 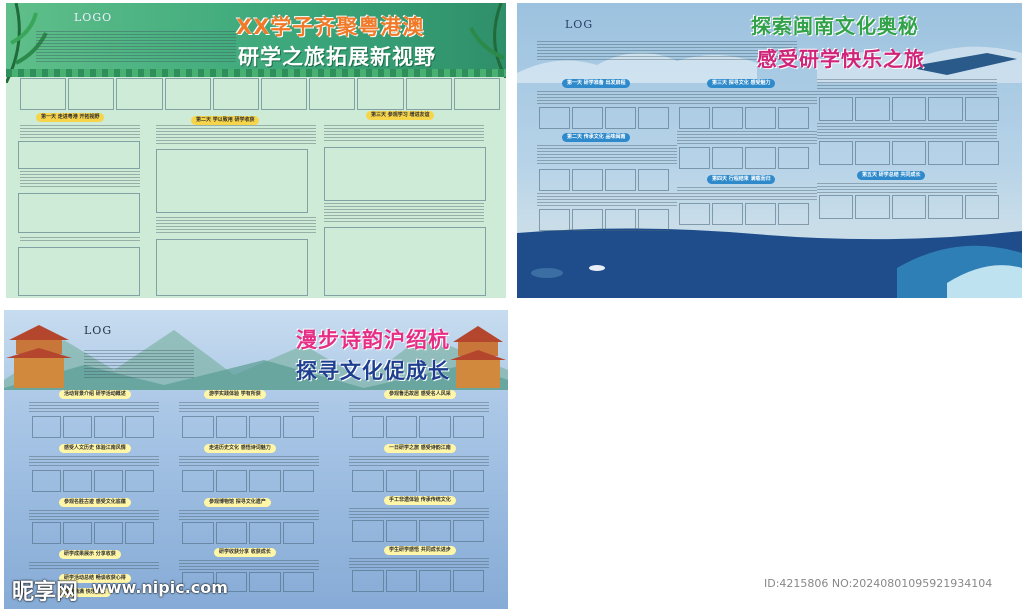 I want to click on section-title-1: 第一天 走进粤港 开拓视野, so click(x=70, y=117).